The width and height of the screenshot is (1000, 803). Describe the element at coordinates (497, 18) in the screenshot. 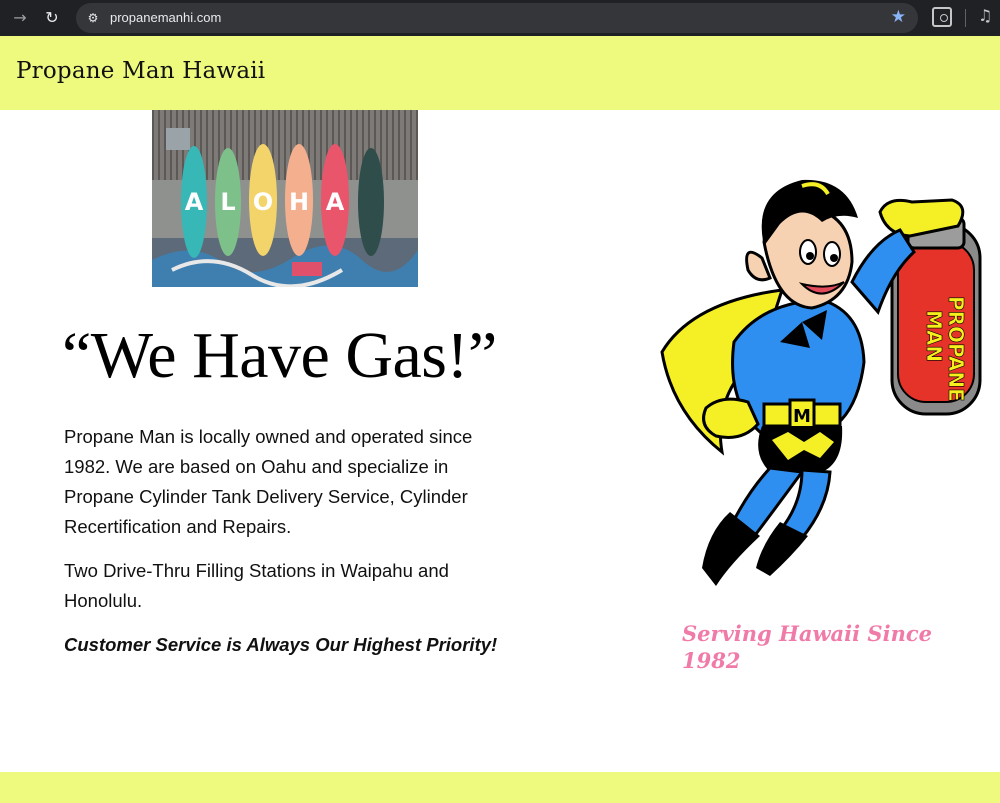

I see `address-bar: ⚙ propanemanhi.com ★` at that location.